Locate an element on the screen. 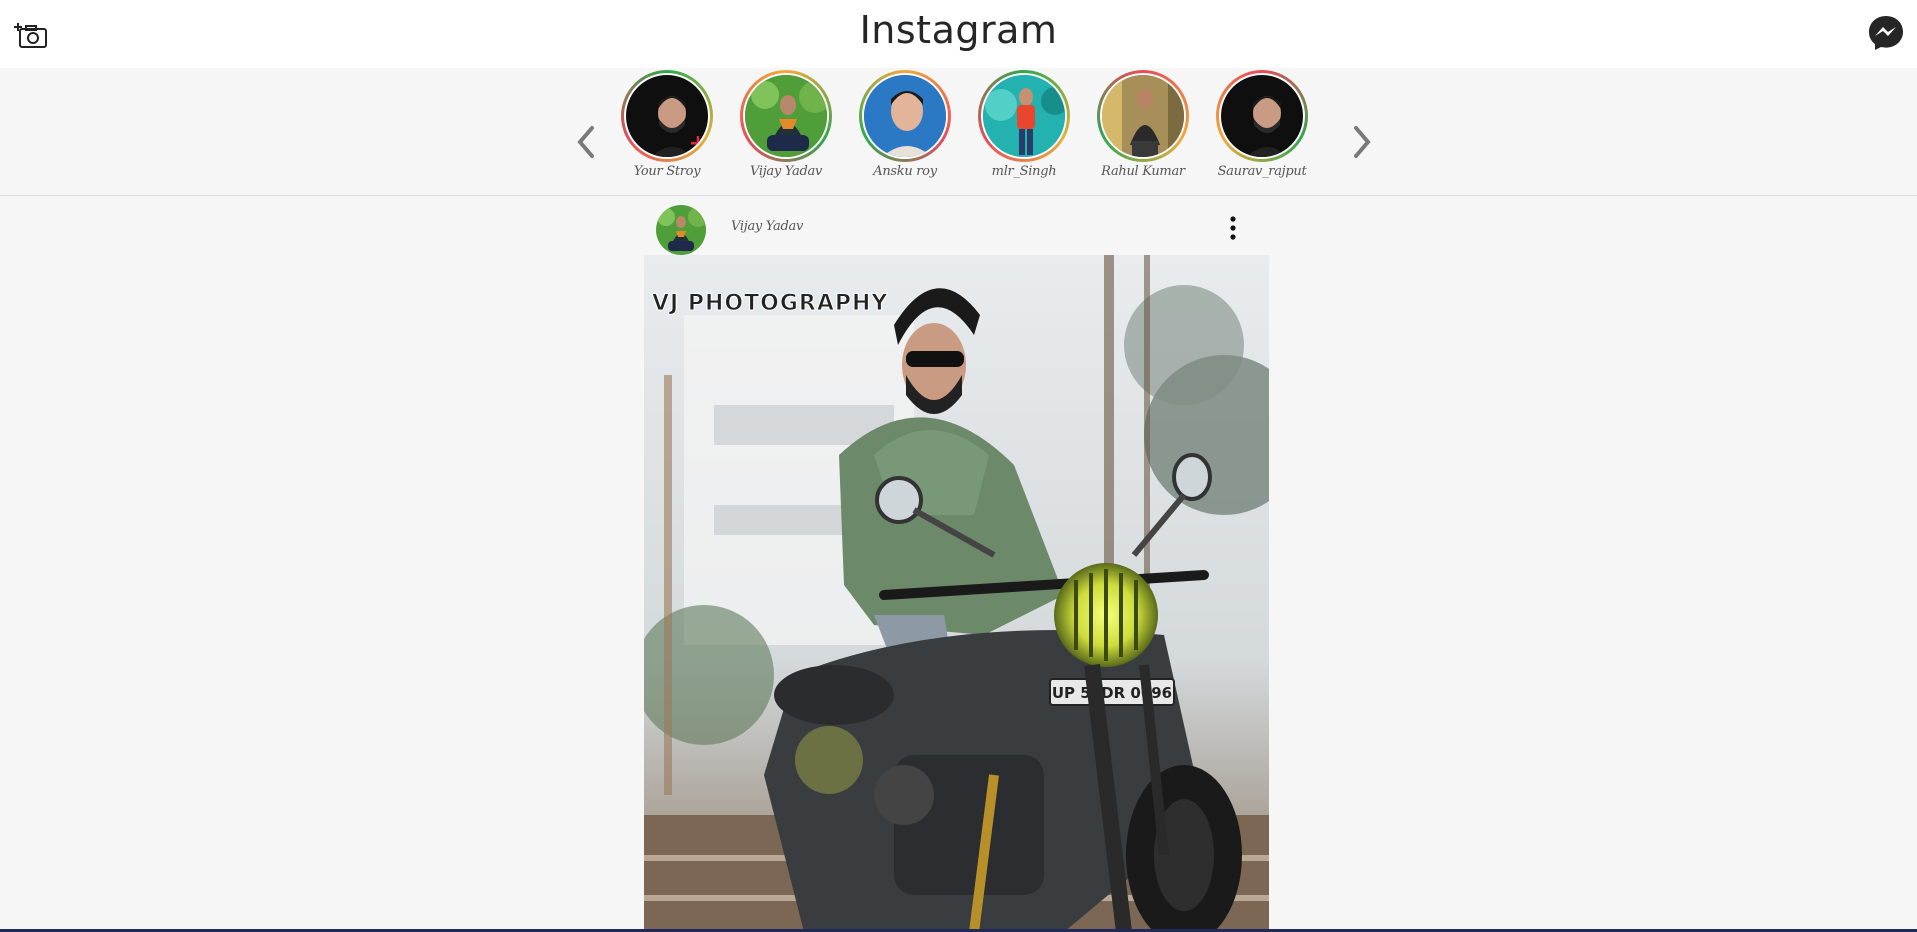 This screenshot has height=932, width=1917. story-item-saurav-rajput: Saurav_rajput is located at coordinates (1262, 124).